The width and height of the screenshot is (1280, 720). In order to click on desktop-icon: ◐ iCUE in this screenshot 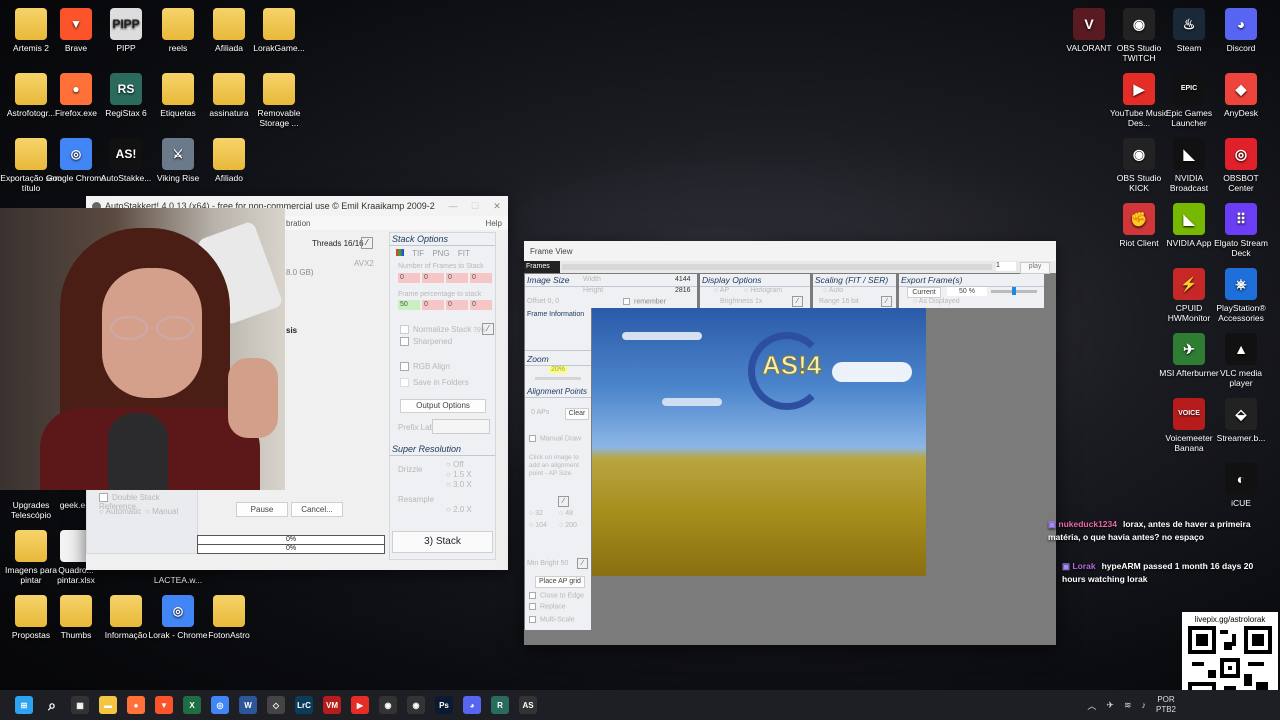, I will do `click(1241, 485)`.